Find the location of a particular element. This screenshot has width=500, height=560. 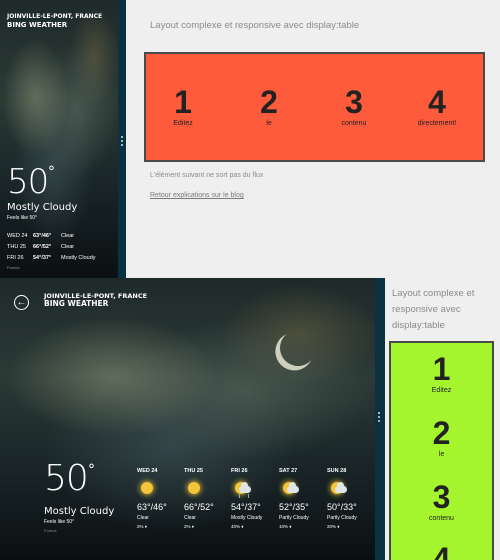

table-cell: 4 is located at coordinates (441, 550).